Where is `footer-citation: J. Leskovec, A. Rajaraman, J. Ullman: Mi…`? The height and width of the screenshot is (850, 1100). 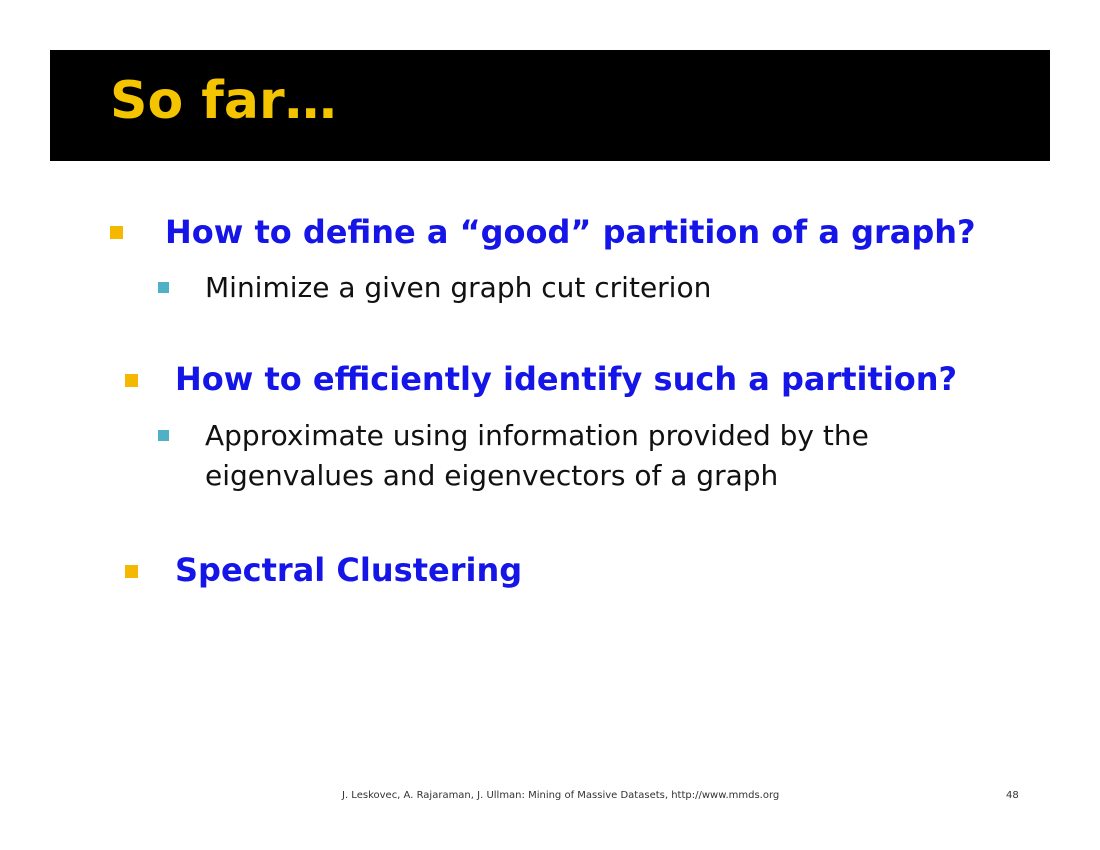
footer-citation: J. Leskovec, A. Rajaraman, J. Ullman: Mi… is located at coordinates (561, 795).